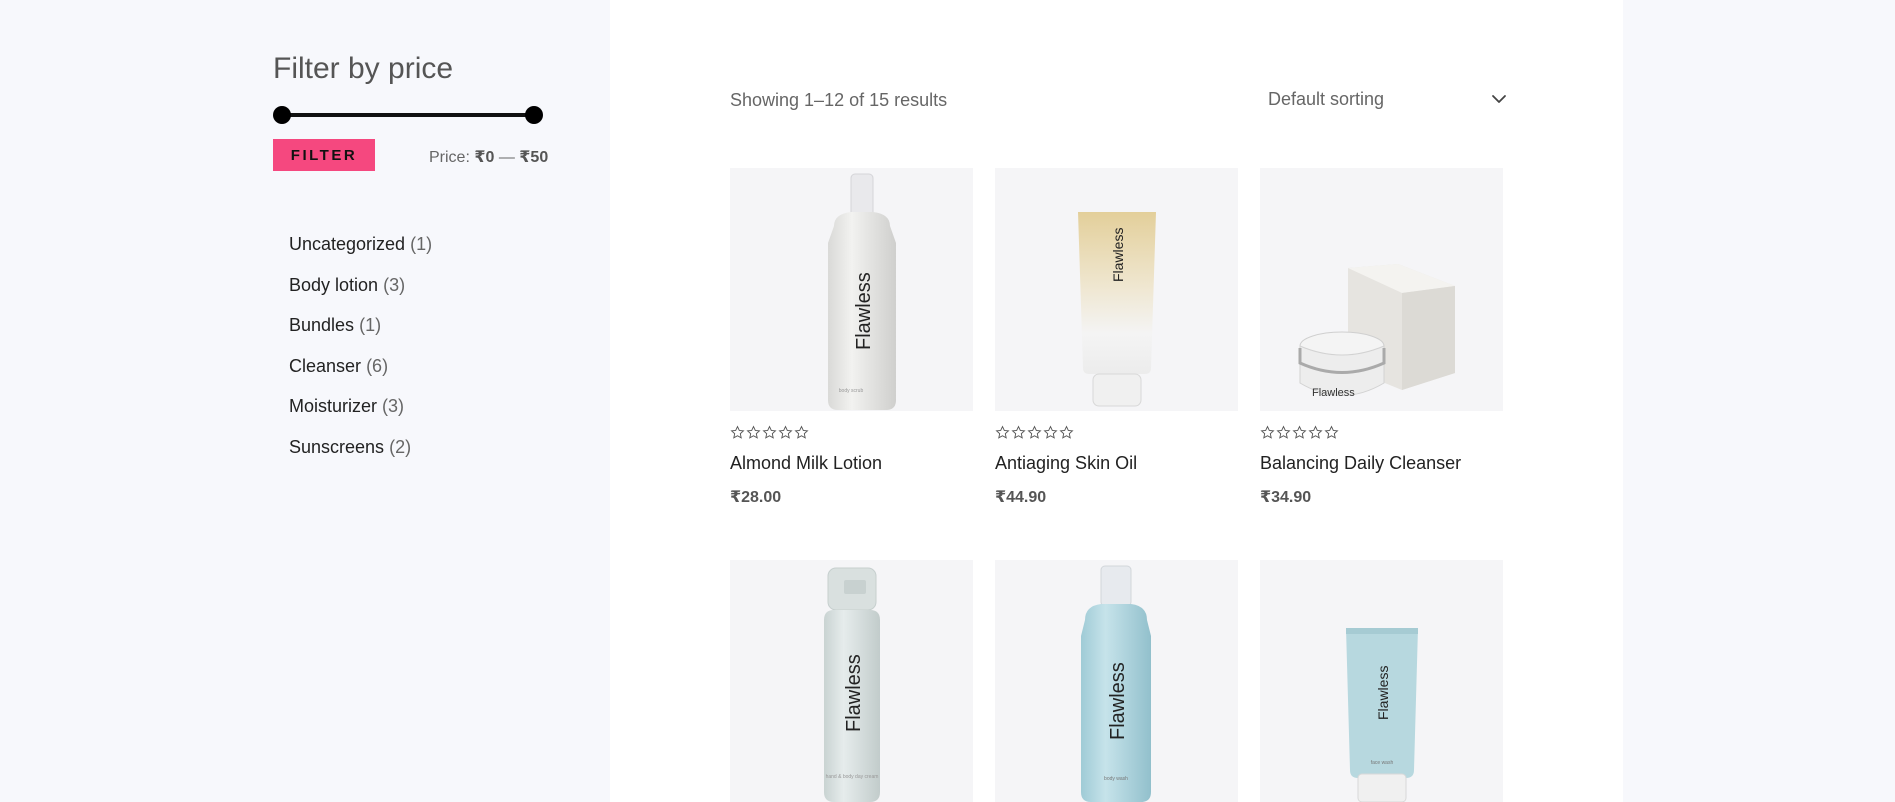  Describe the element at coordinates (851, 463) in the screenshot. I see `product-title: Almond Milk Lotion` at that location.